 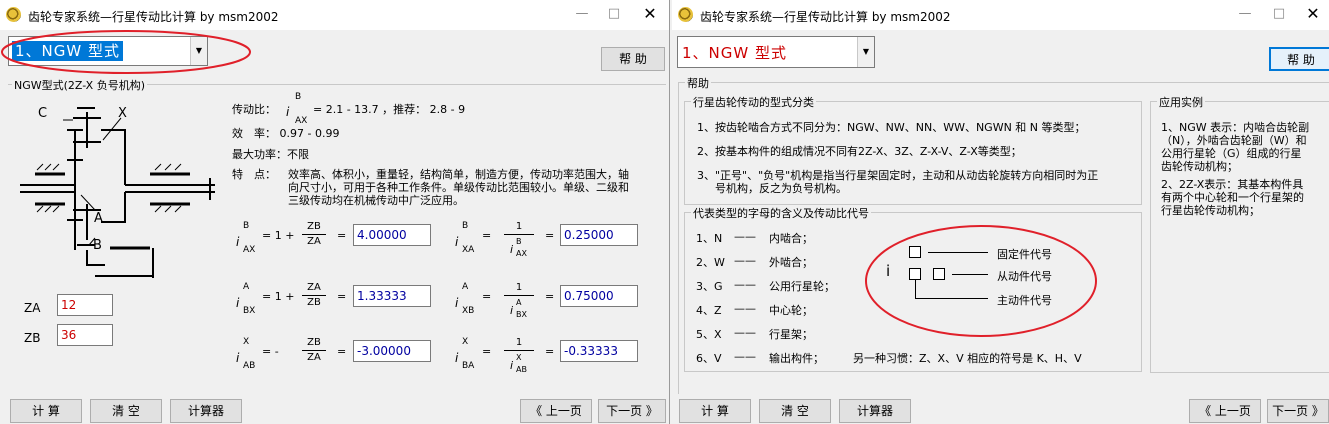 I want to click on formula-i-bxa: i B XA, so click(x=465, y=238).